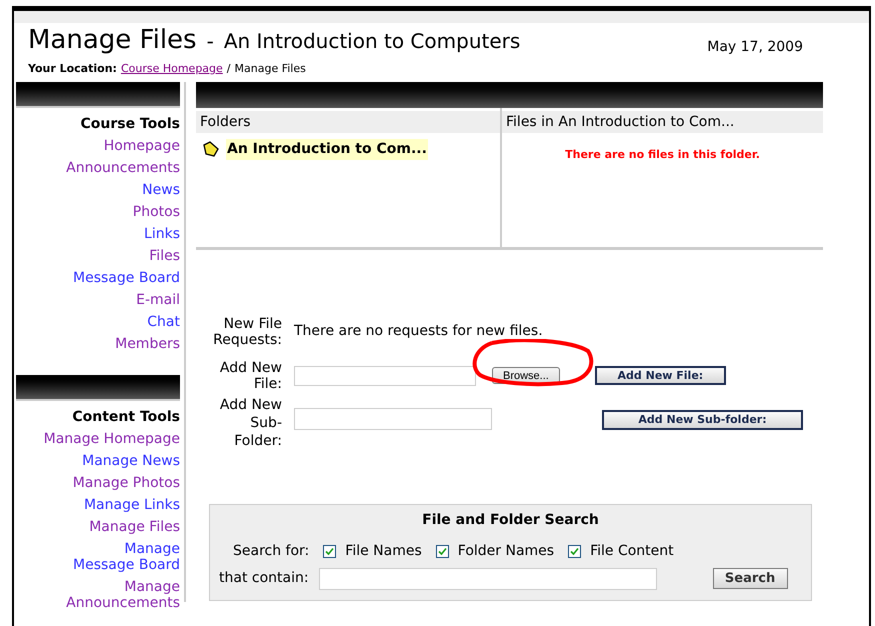 This screenshot has height=626, width=875. Describe the element at coordinates (385, 376) in the screenshot. I see `file-path-field` at that location.